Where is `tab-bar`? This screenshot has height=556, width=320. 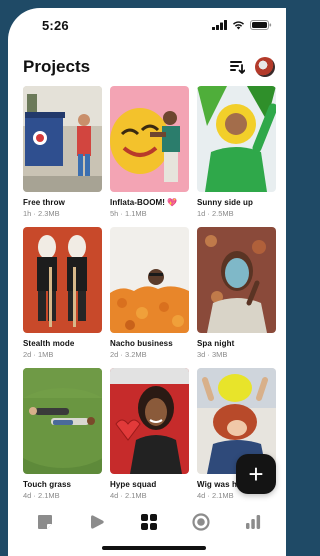 tab-bar is located at coordinates (147, 524).